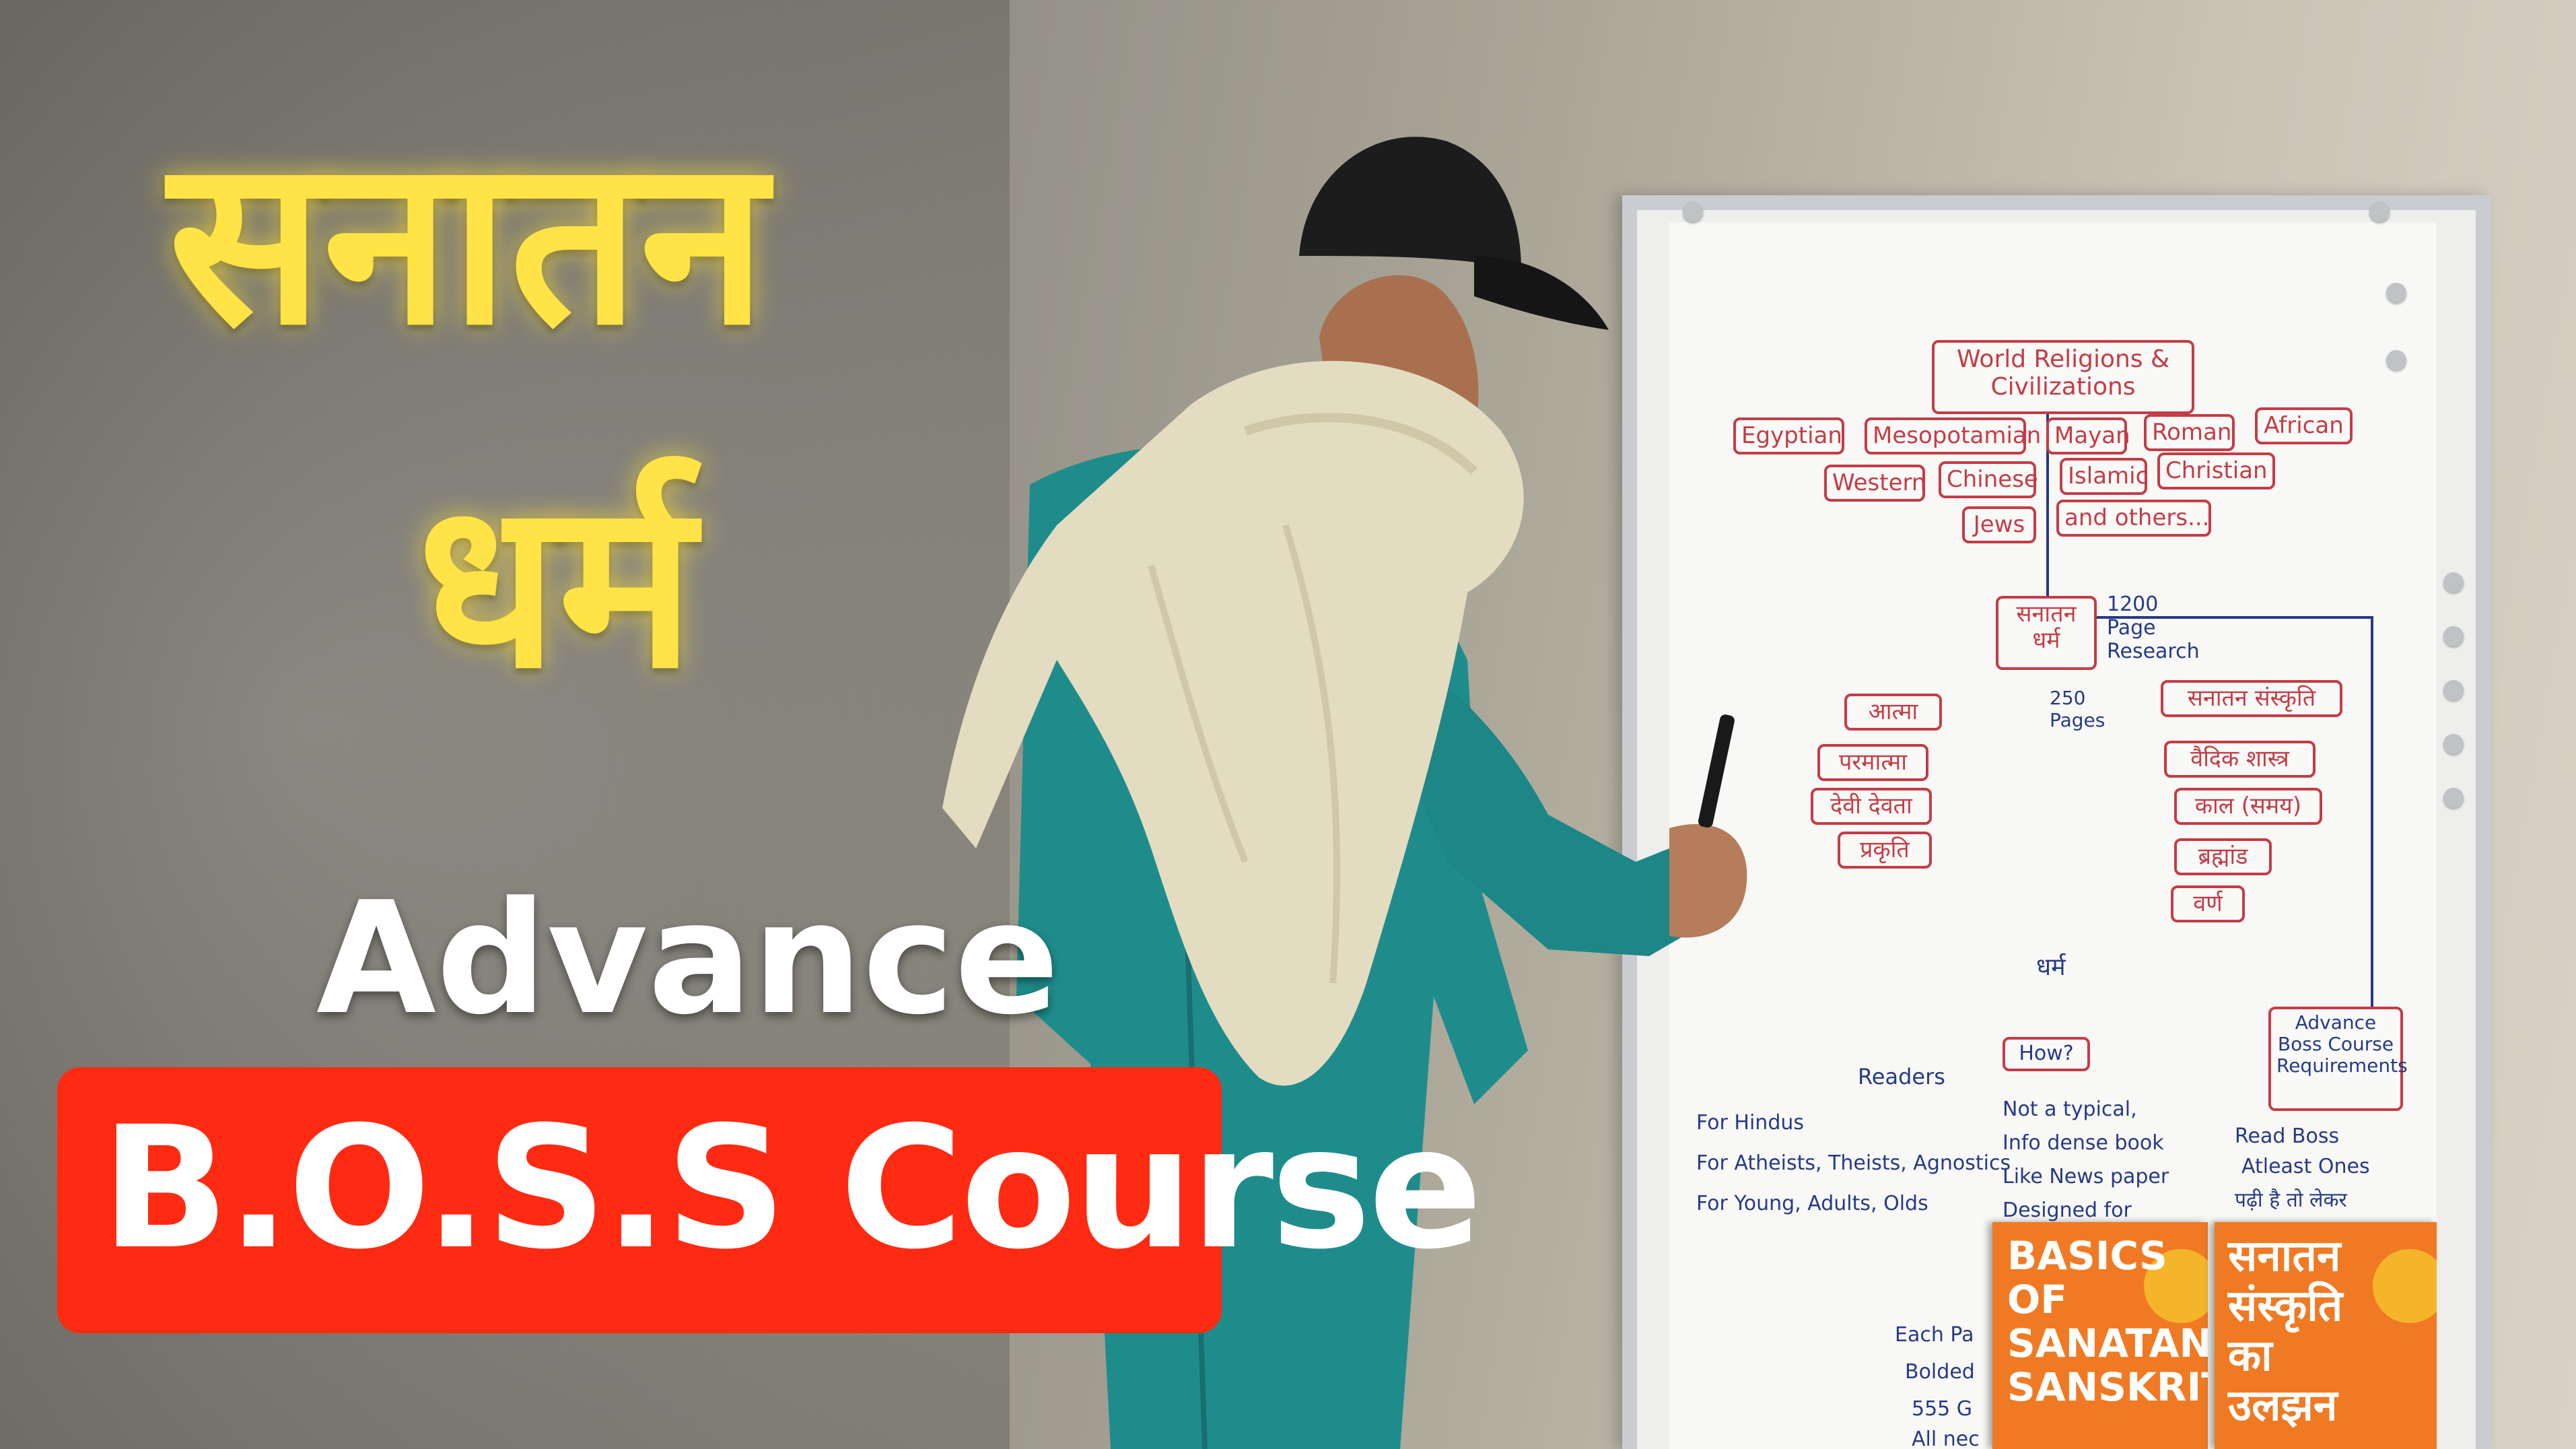  What do you see at coordinates (2304, 426) in the screenshot?
I see `religion-box: African` at bounding box center [2304, 426].